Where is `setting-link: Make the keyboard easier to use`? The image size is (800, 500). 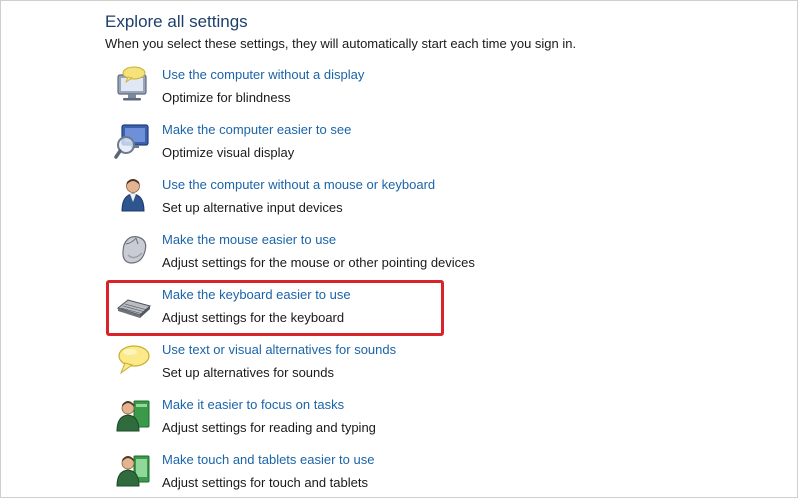 setting-link: Make the keyboard easier to use is located at coordinates (256, 294).